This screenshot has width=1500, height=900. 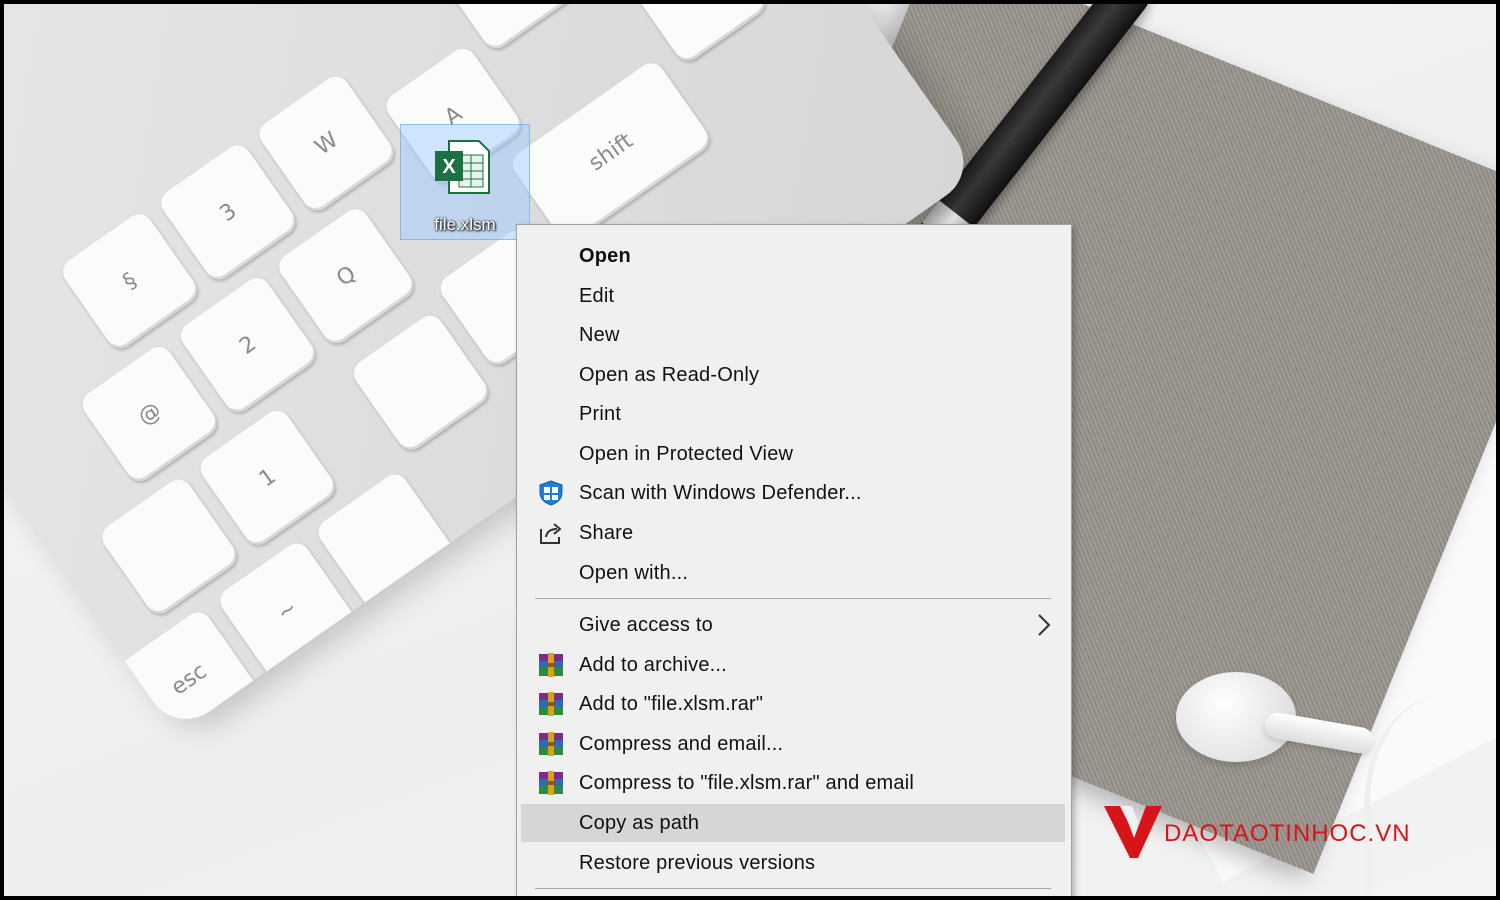 What do you see at coordinates (697, 862) in the screenshot?
I see `menu-item-label: Restore previous versions` at bounding box center [697, 862].